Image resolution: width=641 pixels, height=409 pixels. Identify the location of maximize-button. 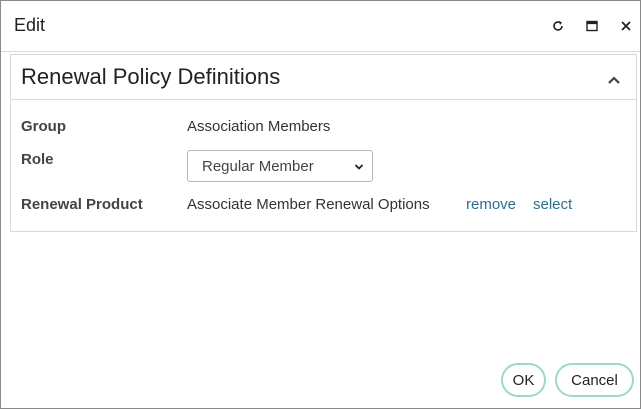
(592, 26).